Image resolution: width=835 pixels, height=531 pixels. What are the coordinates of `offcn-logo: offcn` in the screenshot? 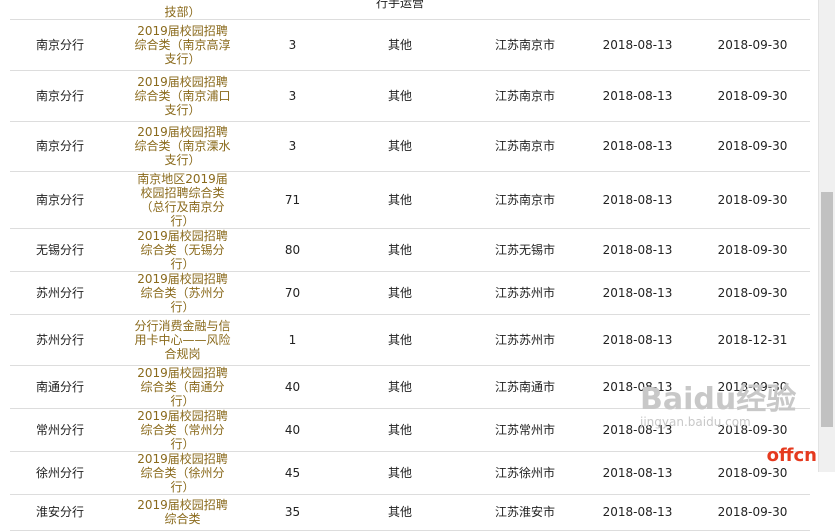 It's located at (791, 455).